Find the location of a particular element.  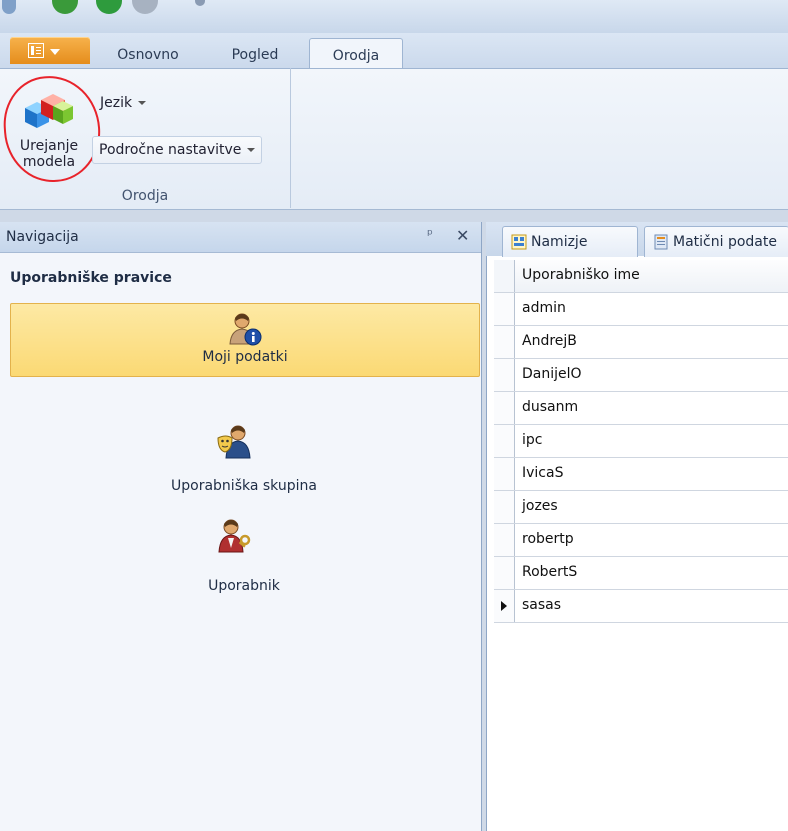

model-cubes-icon is located at coordinates (49, 111).